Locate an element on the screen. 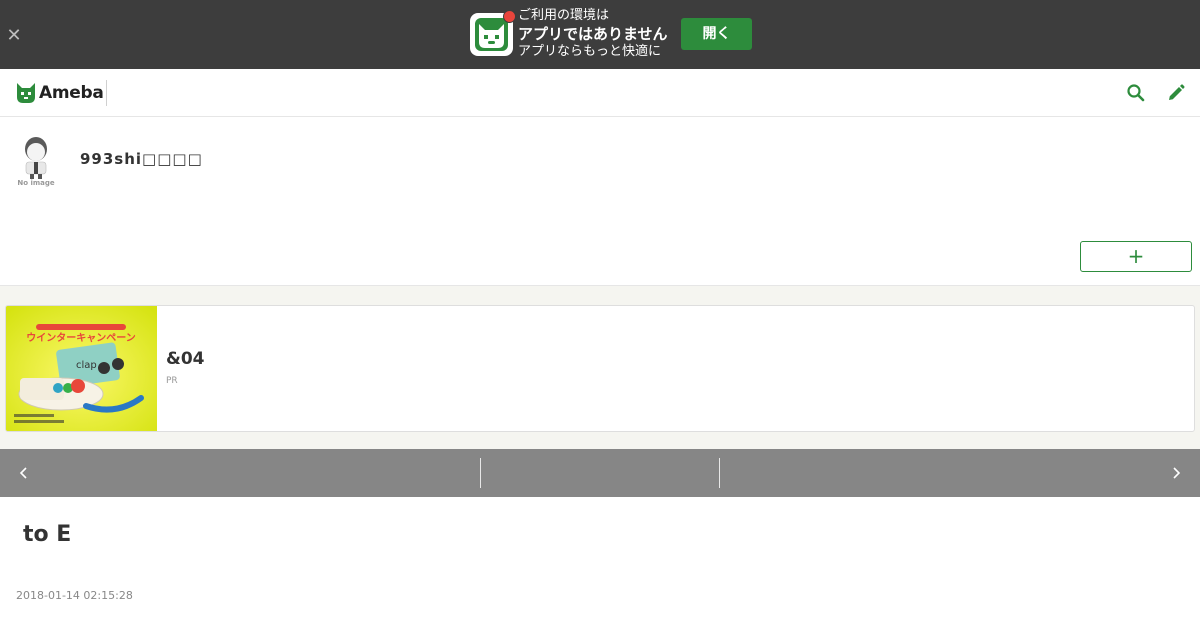 Image resolution: width=1200 pixels, height=630 pixels. site-header: Ameba is located at coordinates (600, 93).